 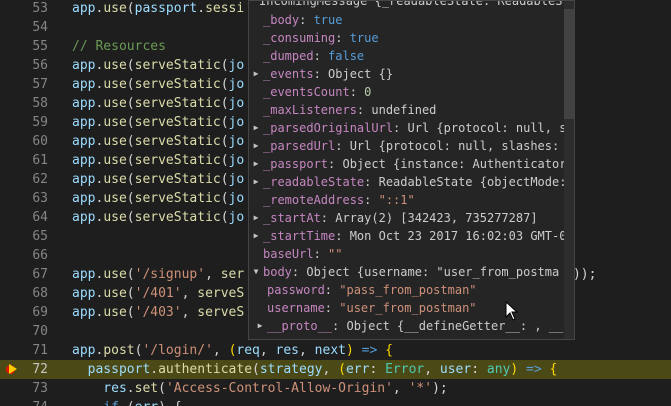 I want to click on breakpoint-current-icon, so click(x=12, y=369).